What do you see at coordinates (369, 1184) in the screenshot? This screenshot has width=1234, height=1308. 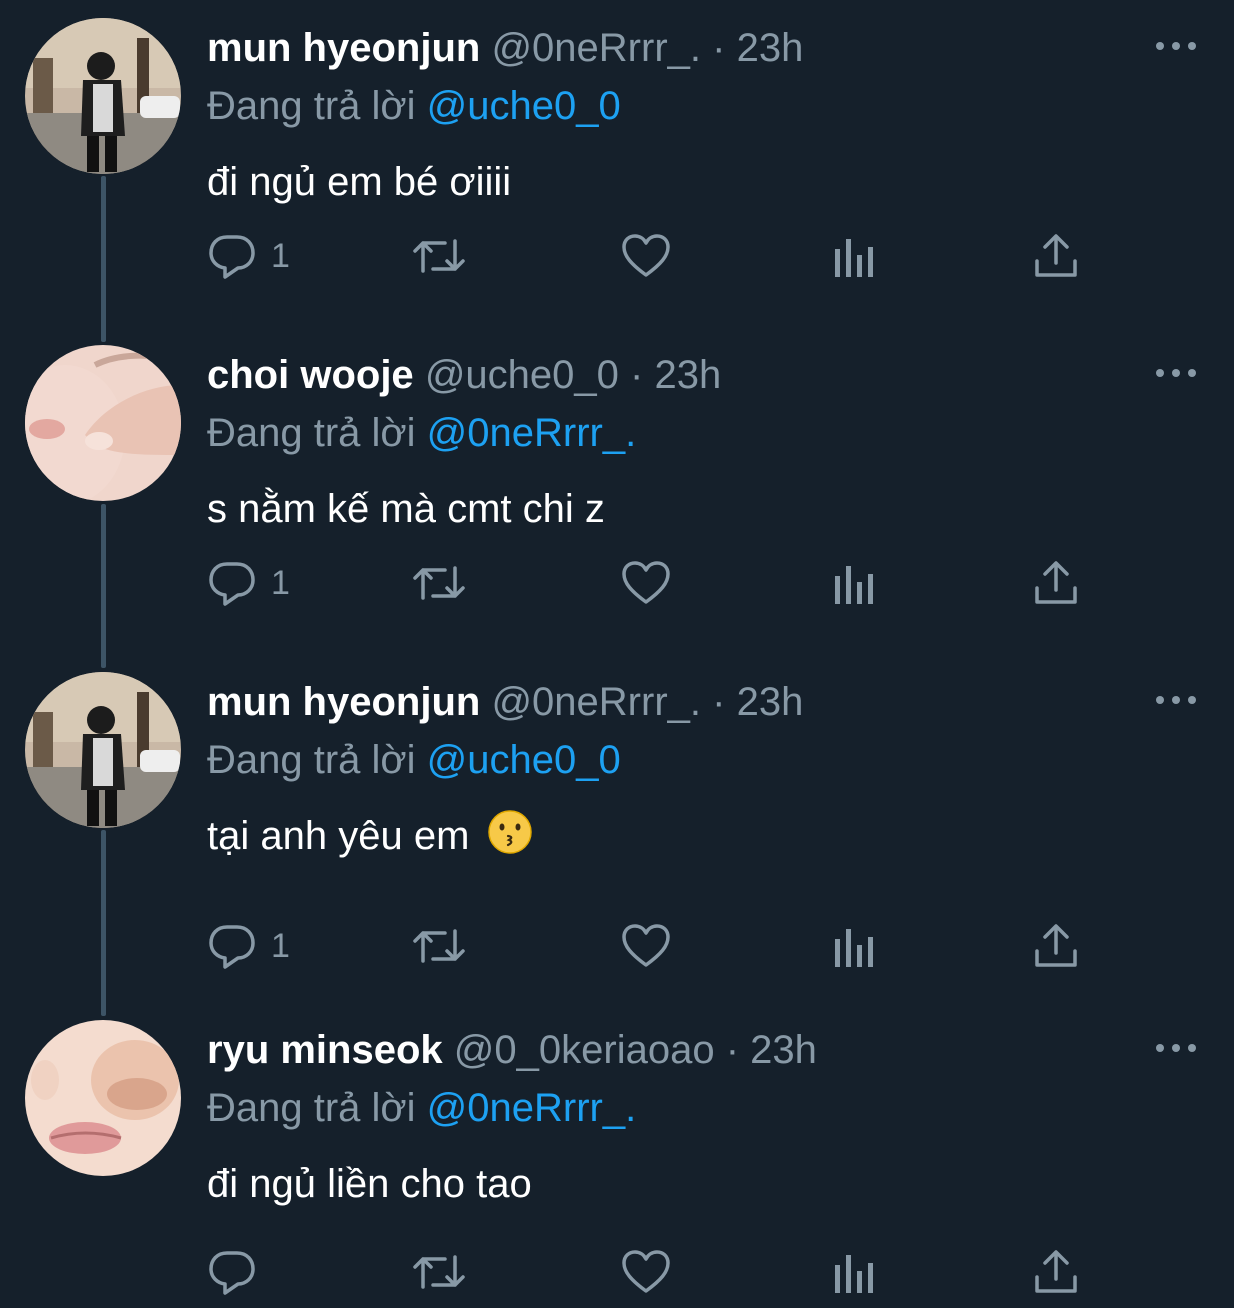 I see `tweet-text: đi ngủ liền cho tao` at bounding box center [369, 1184].